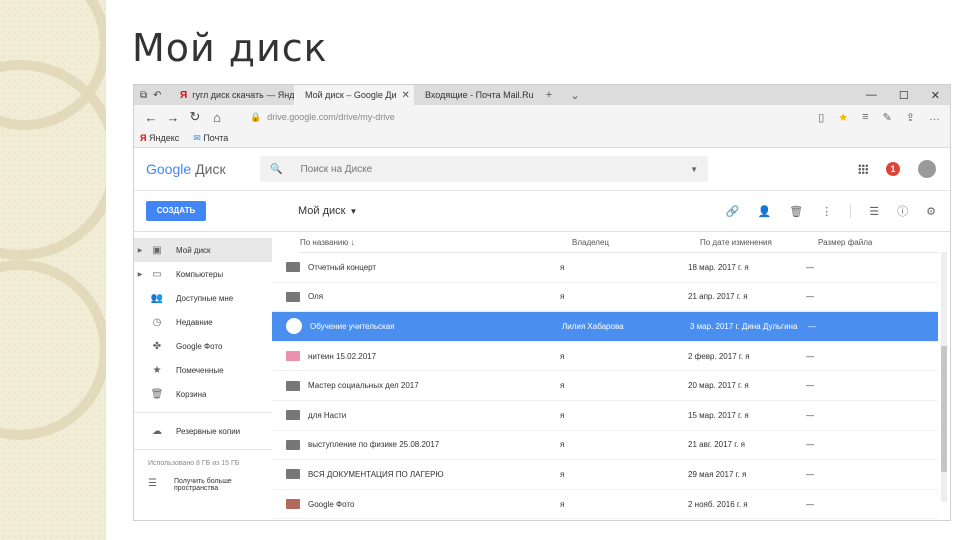 Image resolution: width=960 pixels, height=540 pixels. What do you see at coordinates (717, 474) in the screenshot?
I see `cell-date: 29 мая 2017 г. я` at bounding box center [717, 474].